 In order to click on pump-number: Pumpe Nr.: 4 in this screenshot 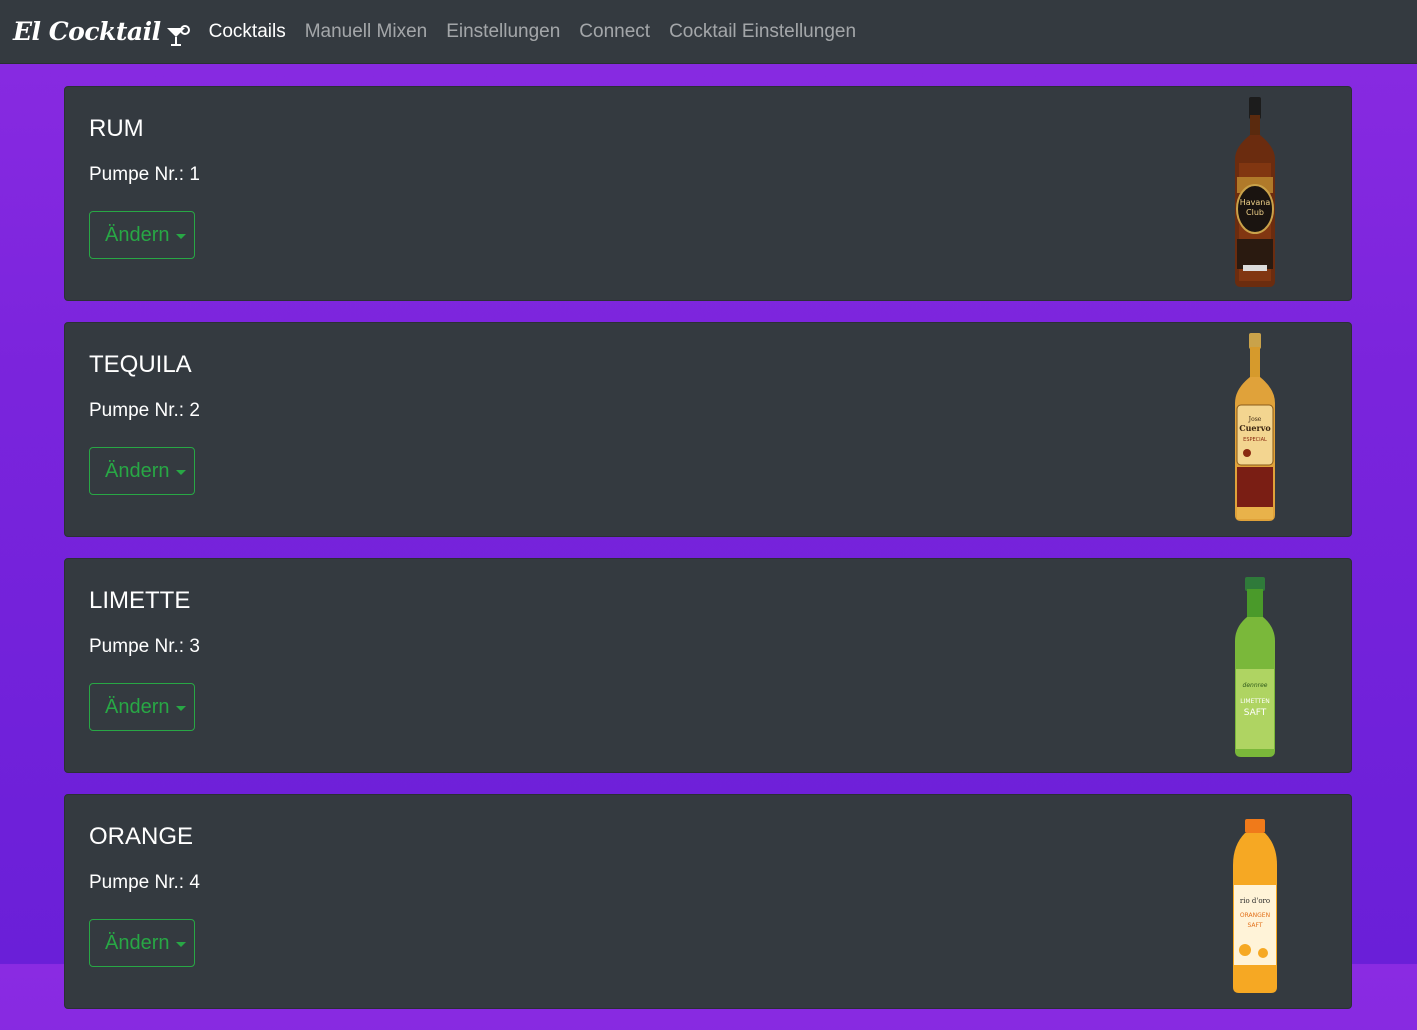, I will do `click(144, 882)`.